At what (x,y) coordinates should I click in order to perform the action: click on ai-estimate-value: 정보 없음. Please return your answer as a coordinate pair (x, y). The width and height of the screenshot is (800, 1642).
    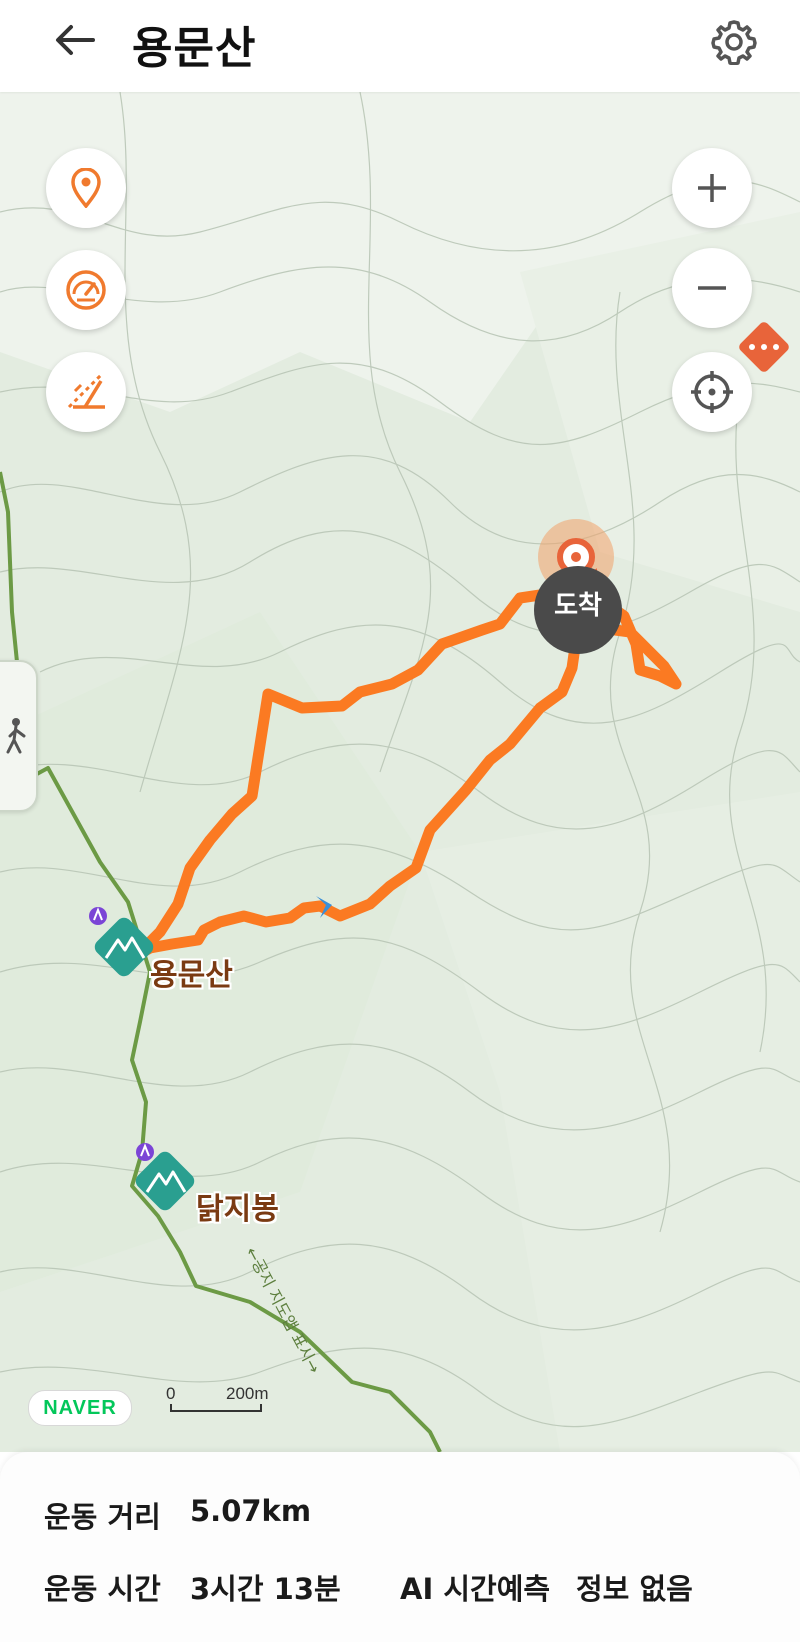
    Looking at the image, I should click on (634, 1589).